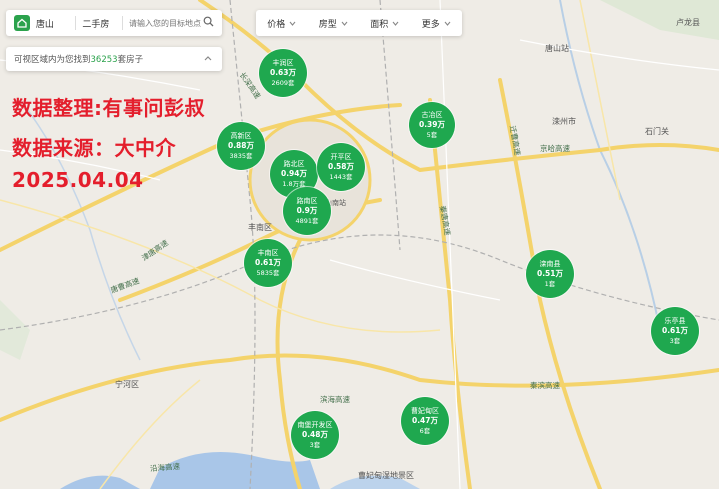 The image size is (719, 489). I want to click on filter-layout: 房型, so click(334, 23).